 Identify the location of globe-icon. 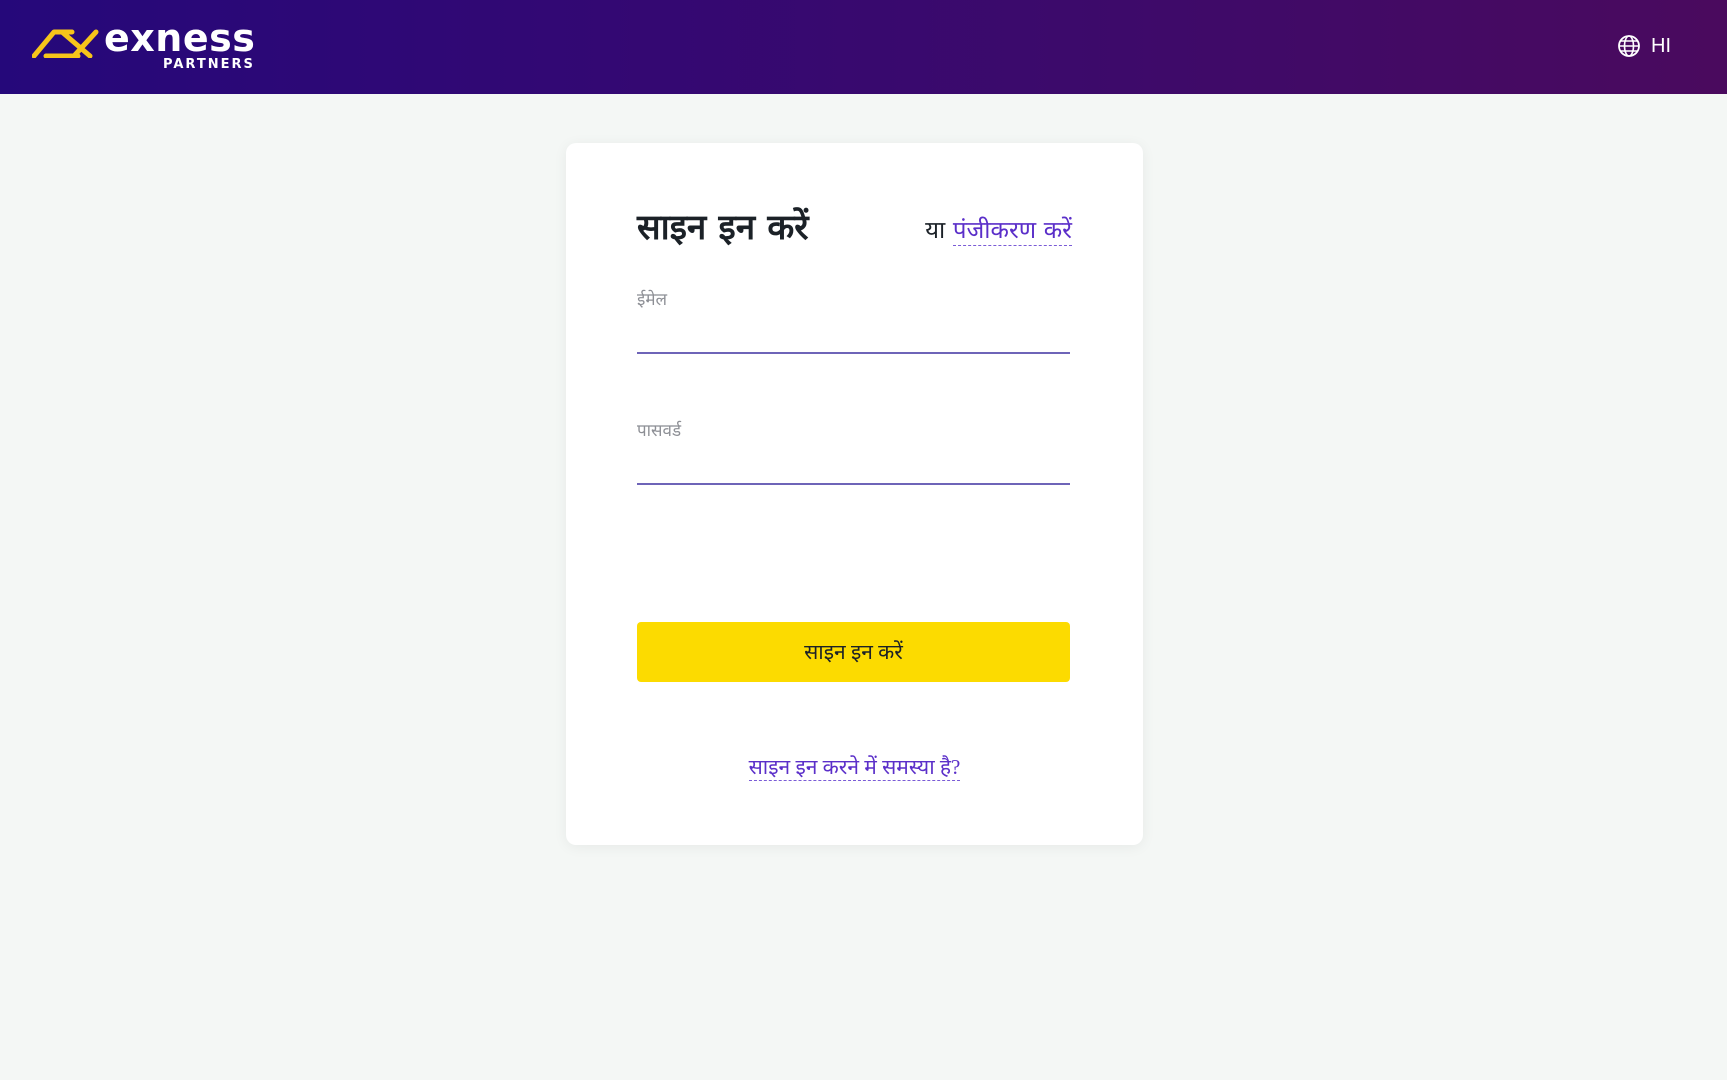
(1629, 46).